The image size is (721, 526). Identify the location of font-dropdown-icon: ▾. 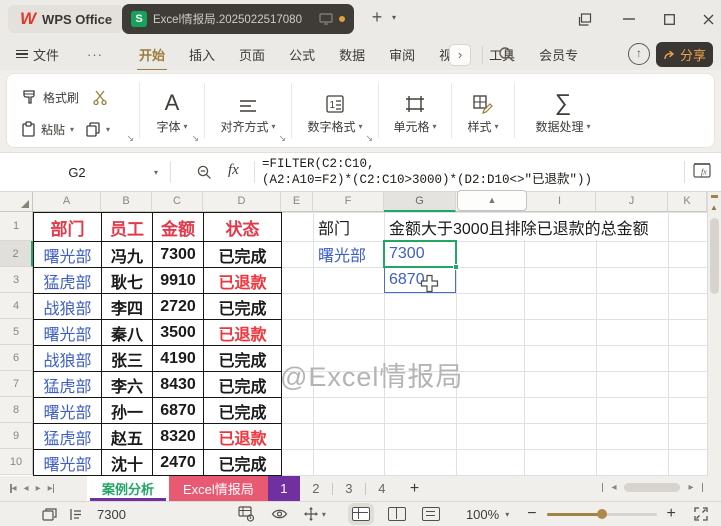
(186, 126).